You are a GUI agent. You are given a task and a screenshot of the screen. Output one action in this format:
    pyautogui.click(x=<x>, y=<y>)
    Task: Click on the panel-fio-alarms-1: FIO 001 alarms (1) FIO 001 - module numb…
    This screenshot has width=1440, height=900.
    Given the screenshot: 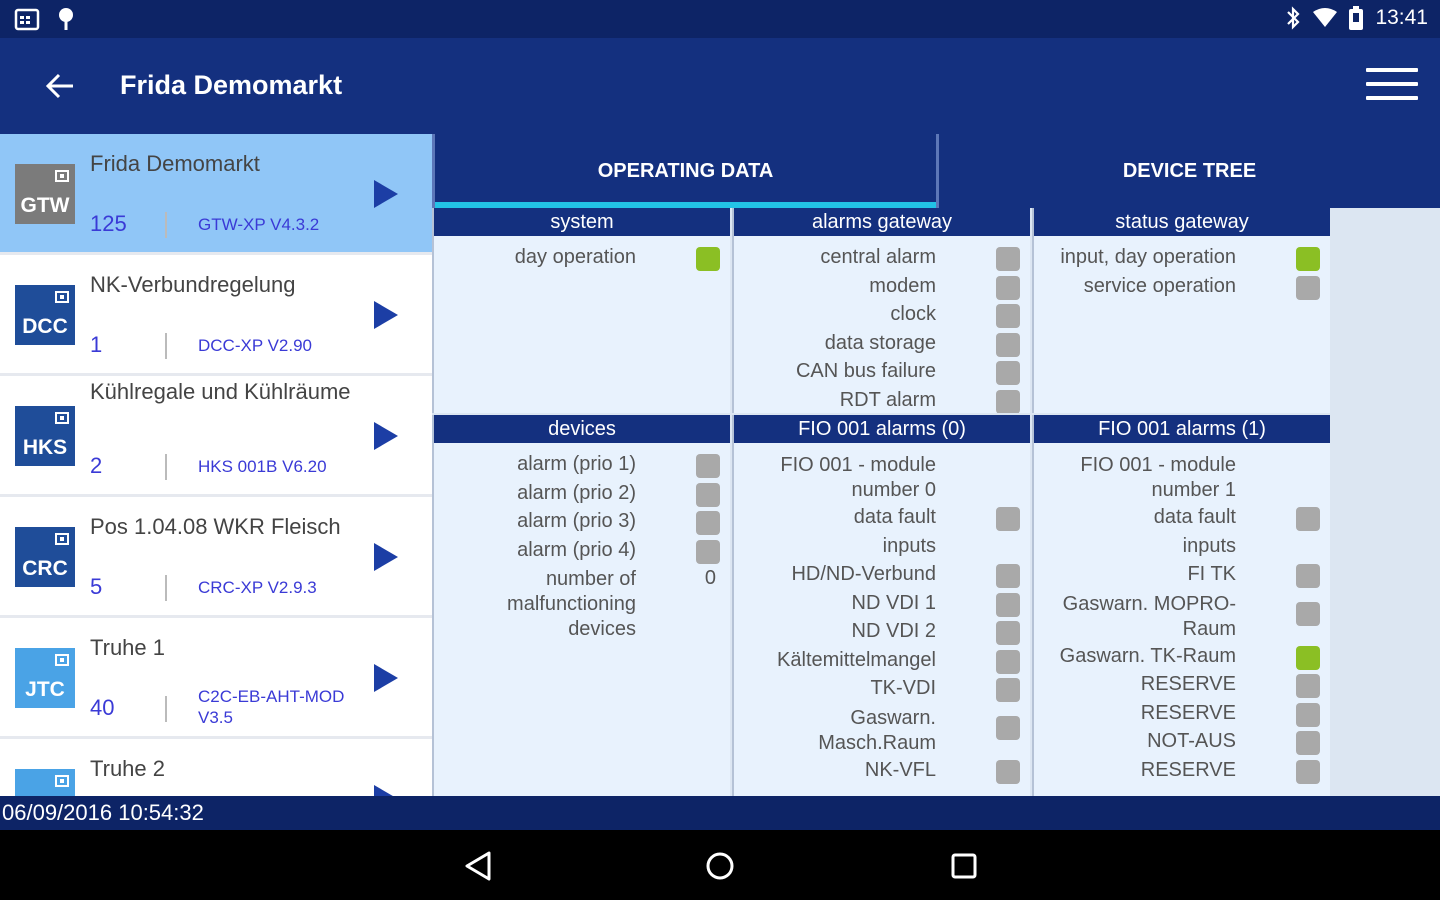 What is the action you would take?
    pyautogui.click(x=1181, y=605)
    